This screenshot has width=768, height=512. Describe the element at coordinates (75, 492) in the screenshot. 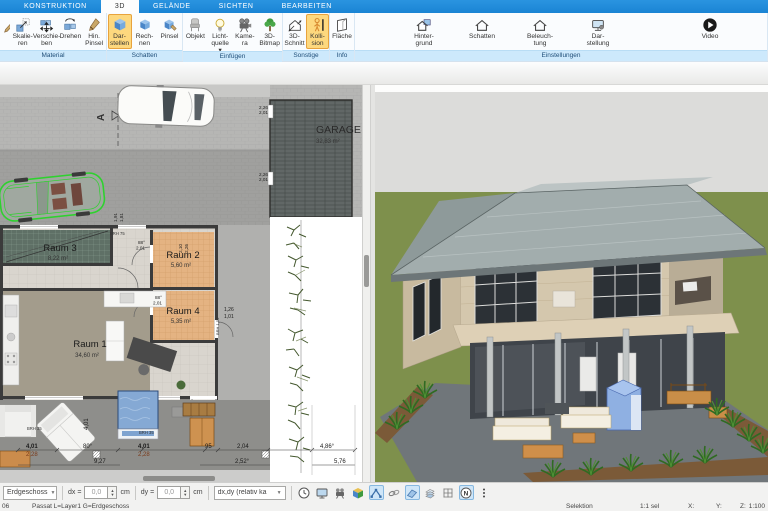

I see `dx-label: dx =` at that location.